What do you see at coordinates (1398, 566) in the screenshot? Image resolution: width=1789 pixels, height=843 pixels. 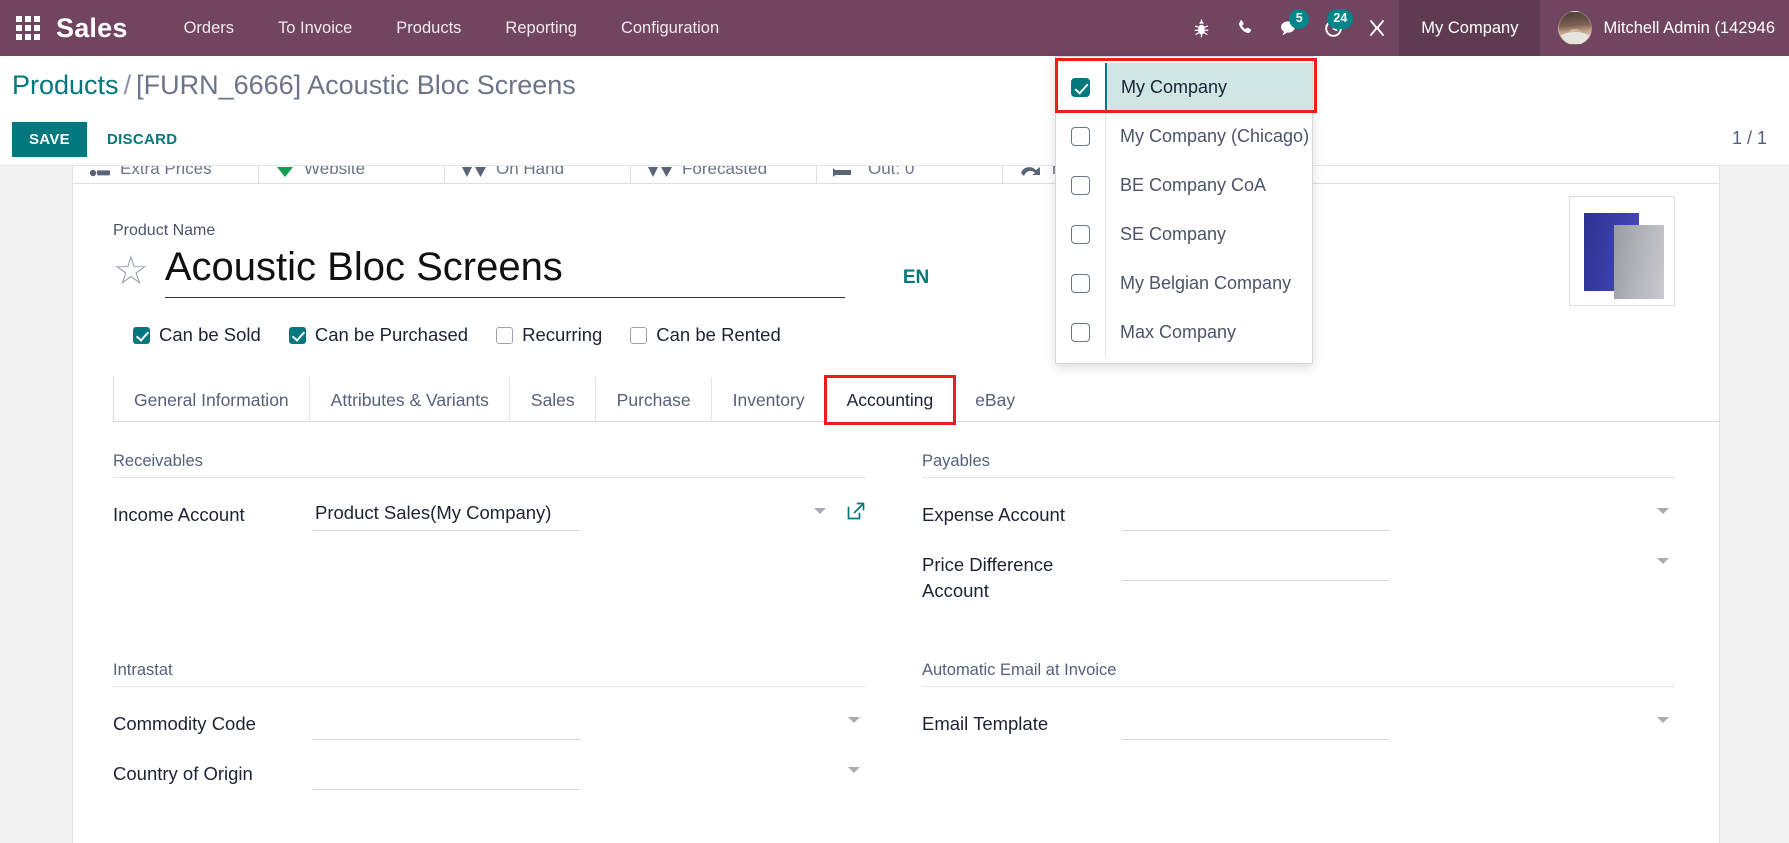 I see `price-difference-select-wrap` at bounding box center [1398, 566].